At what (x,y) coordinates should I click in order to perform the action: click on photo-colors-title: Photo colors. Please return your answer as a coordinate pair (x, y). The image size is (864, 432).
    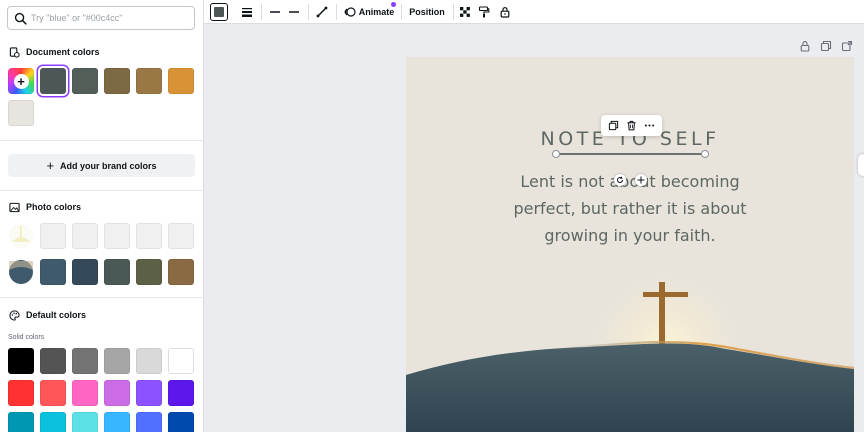
    Looking at the image, I should click on (54, 207).